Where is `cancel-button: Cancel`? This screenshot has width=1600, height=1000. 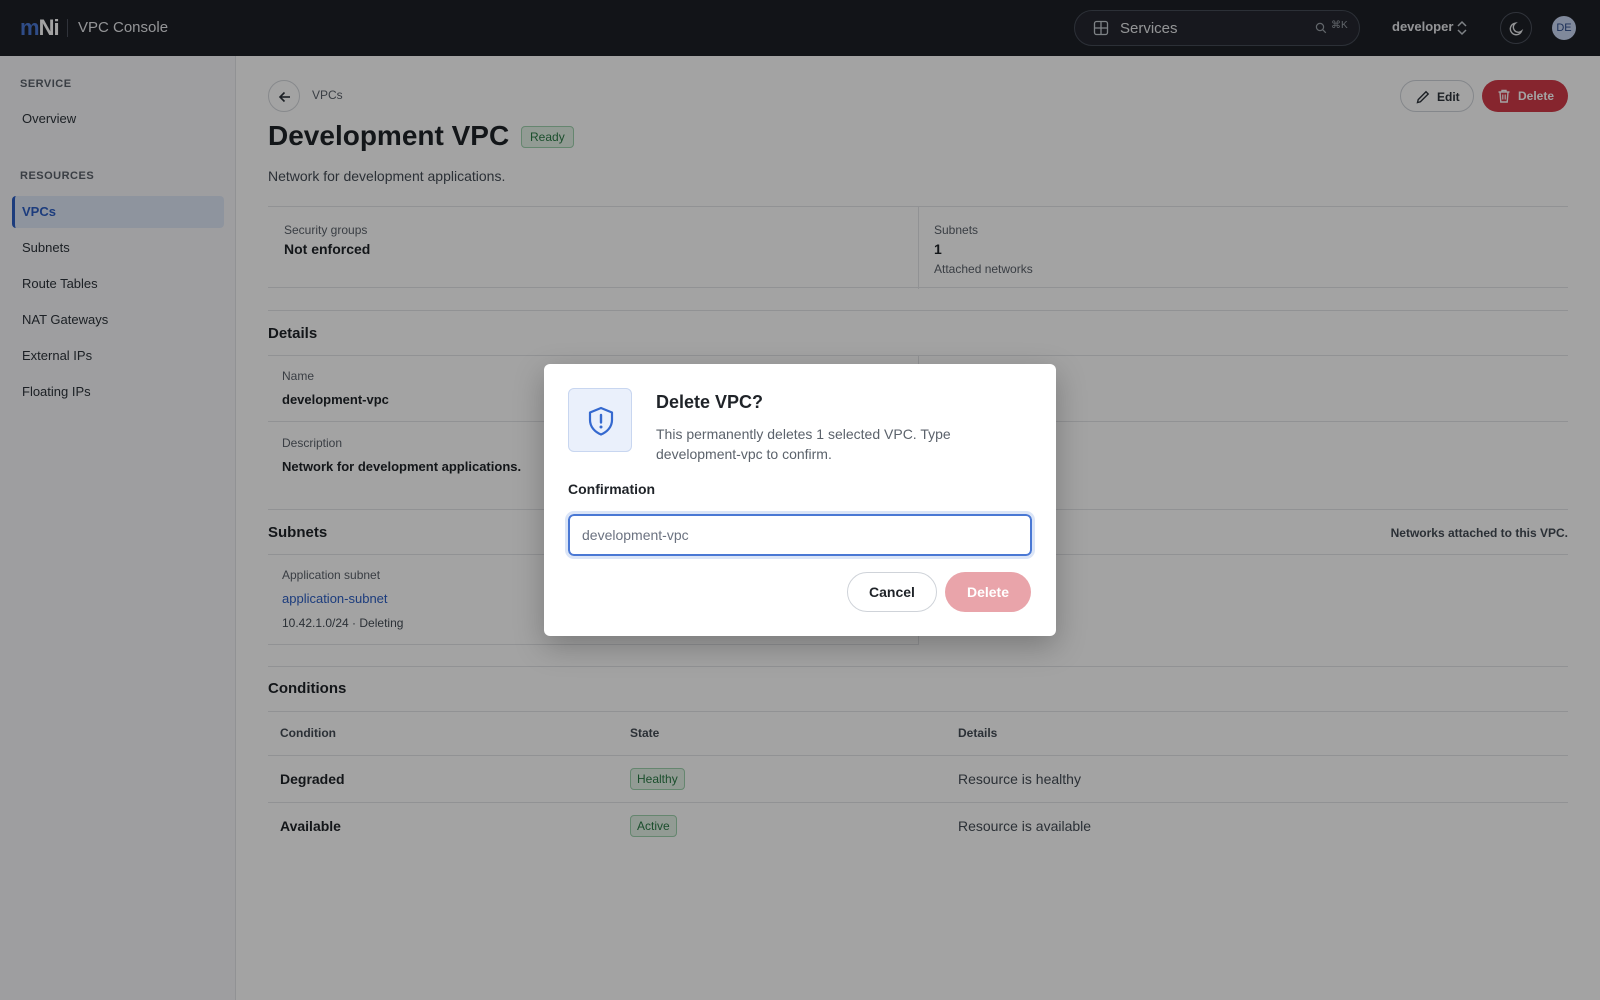 cancel-button: Cancel is located at coordinates (892, 592).